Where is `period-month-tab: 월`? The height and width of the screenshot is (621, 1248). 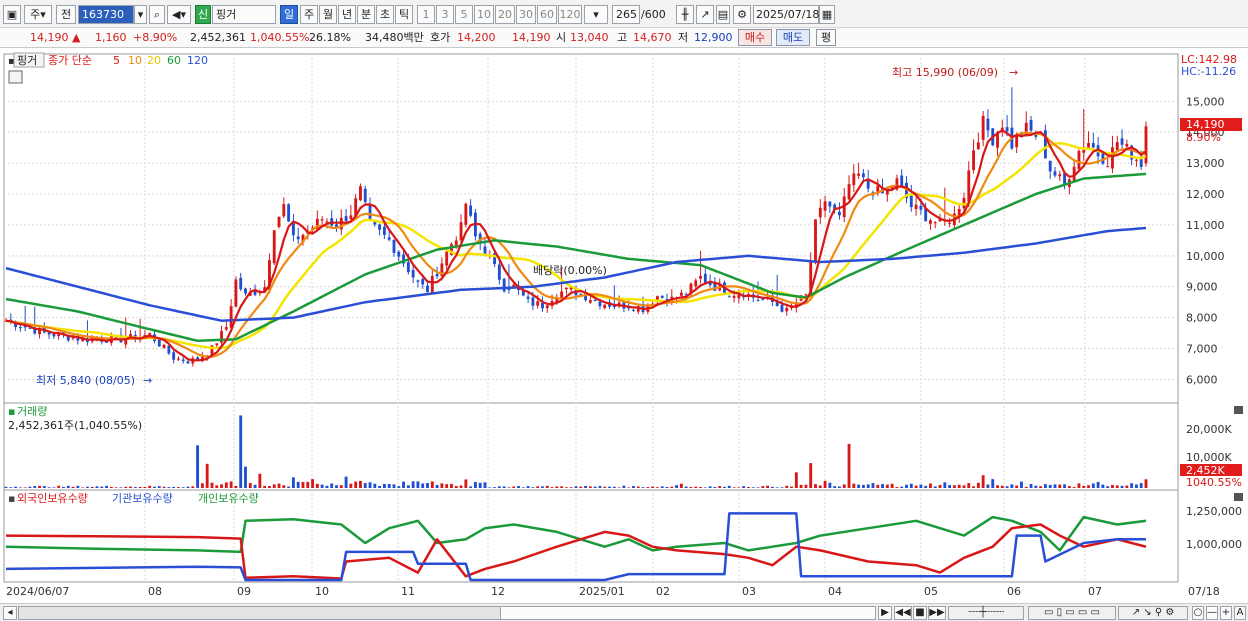
period-month-tab: 월 is located at coordinates (328, 14).